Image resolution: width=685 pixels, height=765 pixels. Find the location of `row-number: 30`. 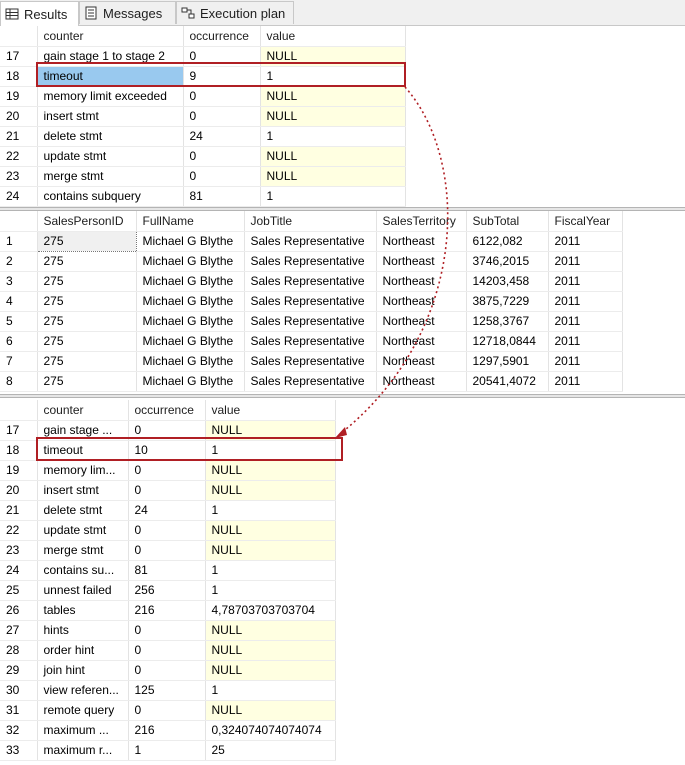

row-number: 30 is located at coordinates (19, 690).